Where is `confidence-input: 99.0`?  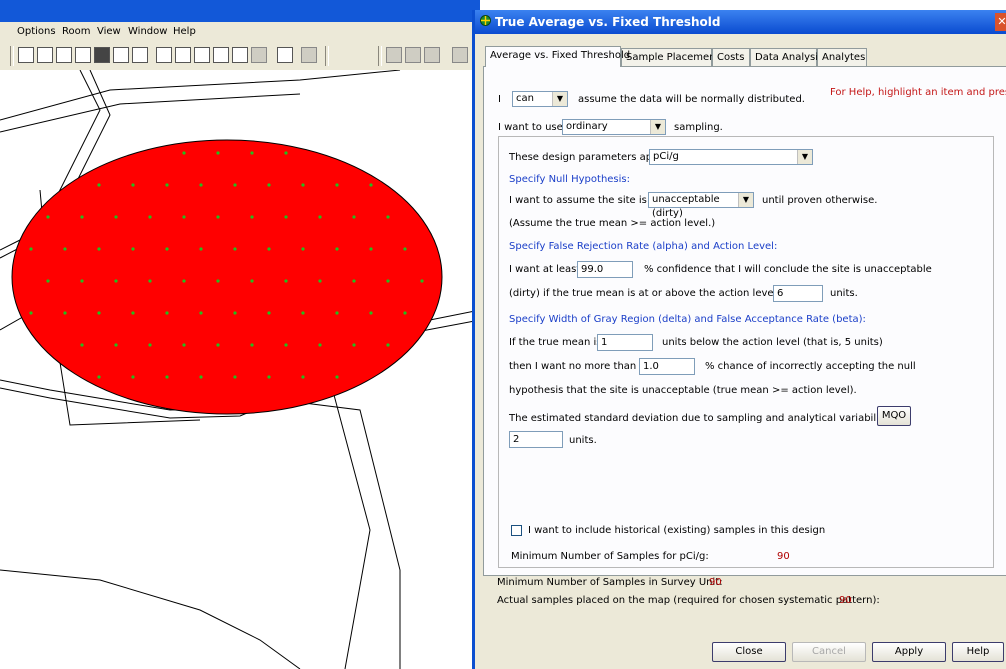
confidence-input: 99.0 is located at coordinates (605, 269).